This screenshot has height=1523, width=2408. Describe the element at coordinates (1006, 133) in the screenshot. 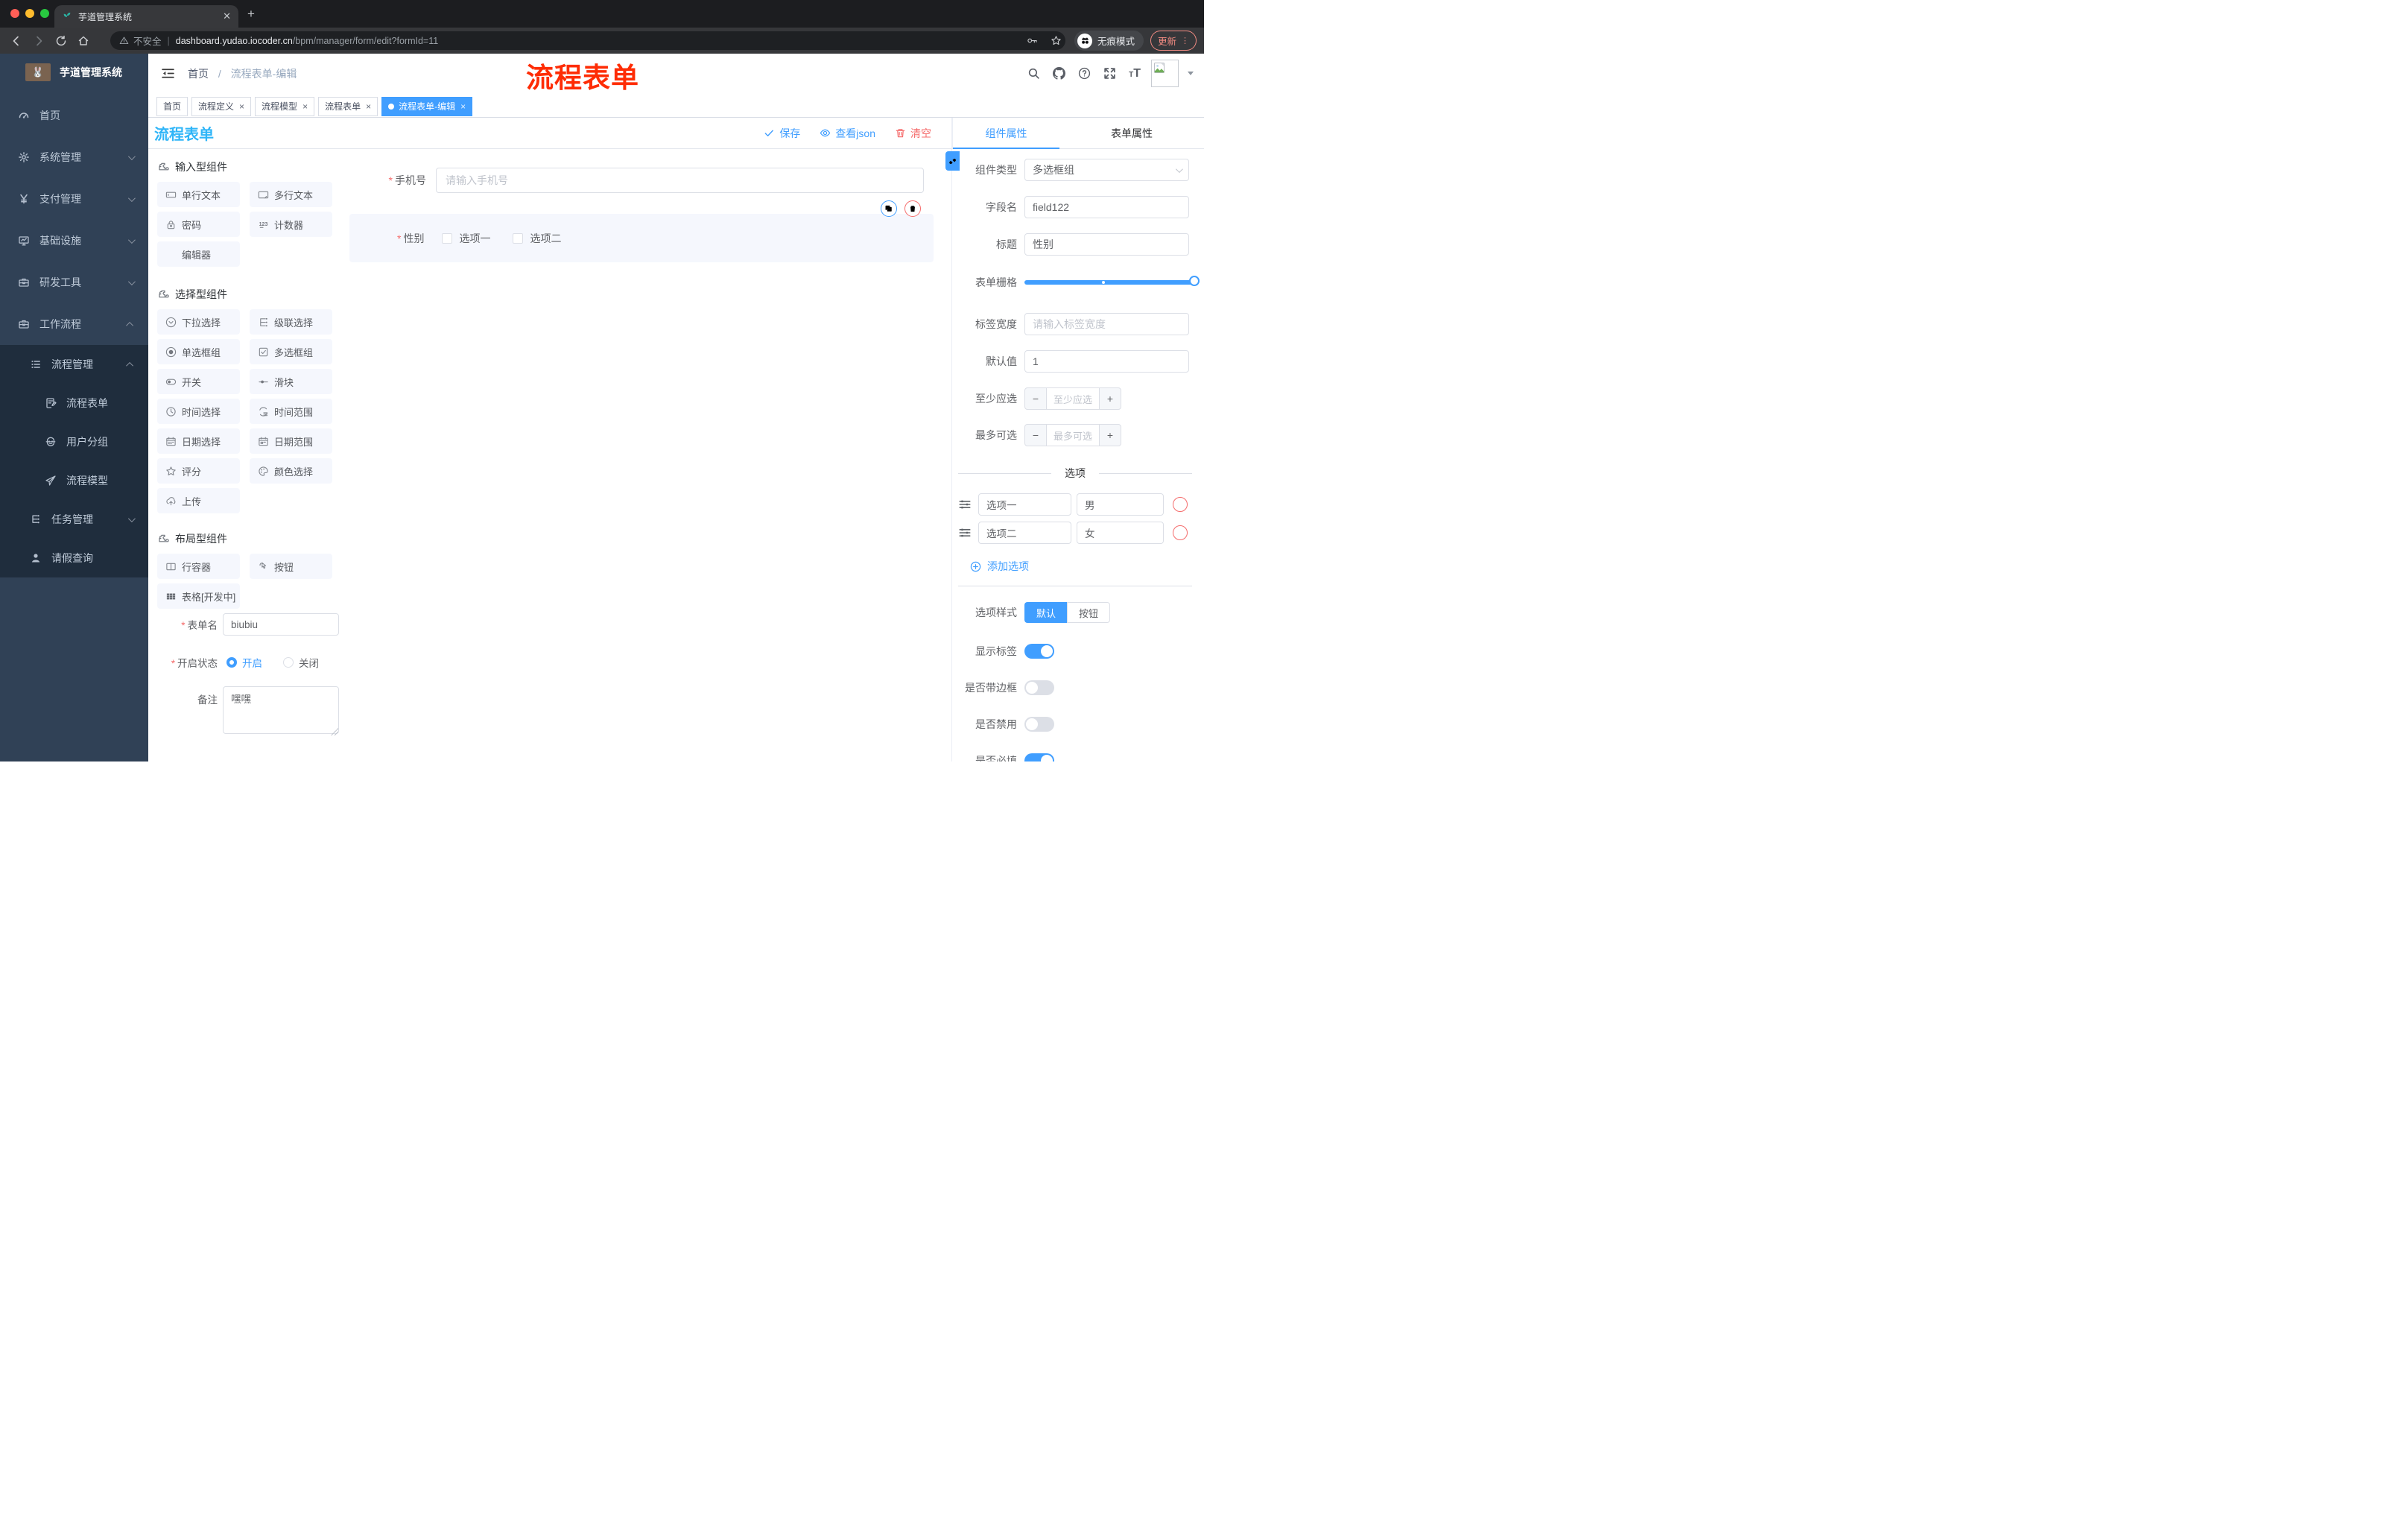

I see `tab-component-props: 组件属性` at that location.